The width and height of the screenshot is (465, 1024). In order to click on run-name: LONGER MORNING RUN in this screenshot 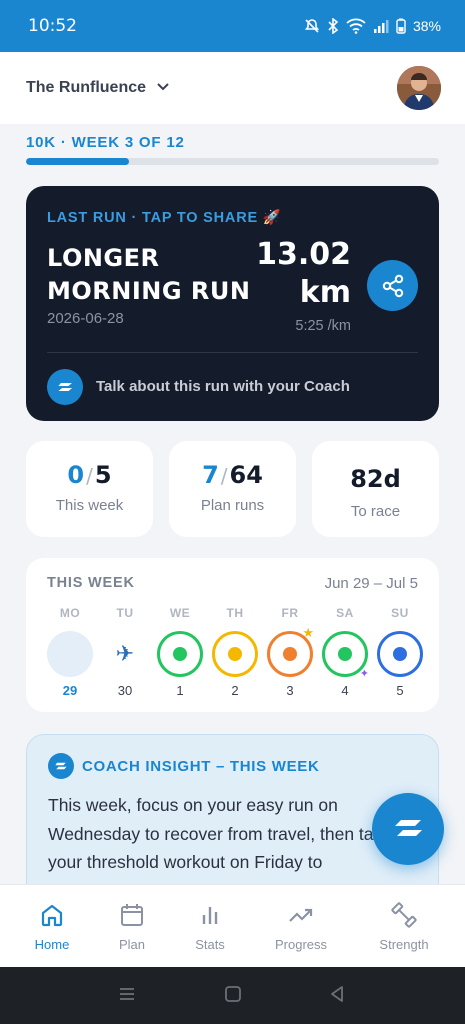, I will do `click(149, 274)`.